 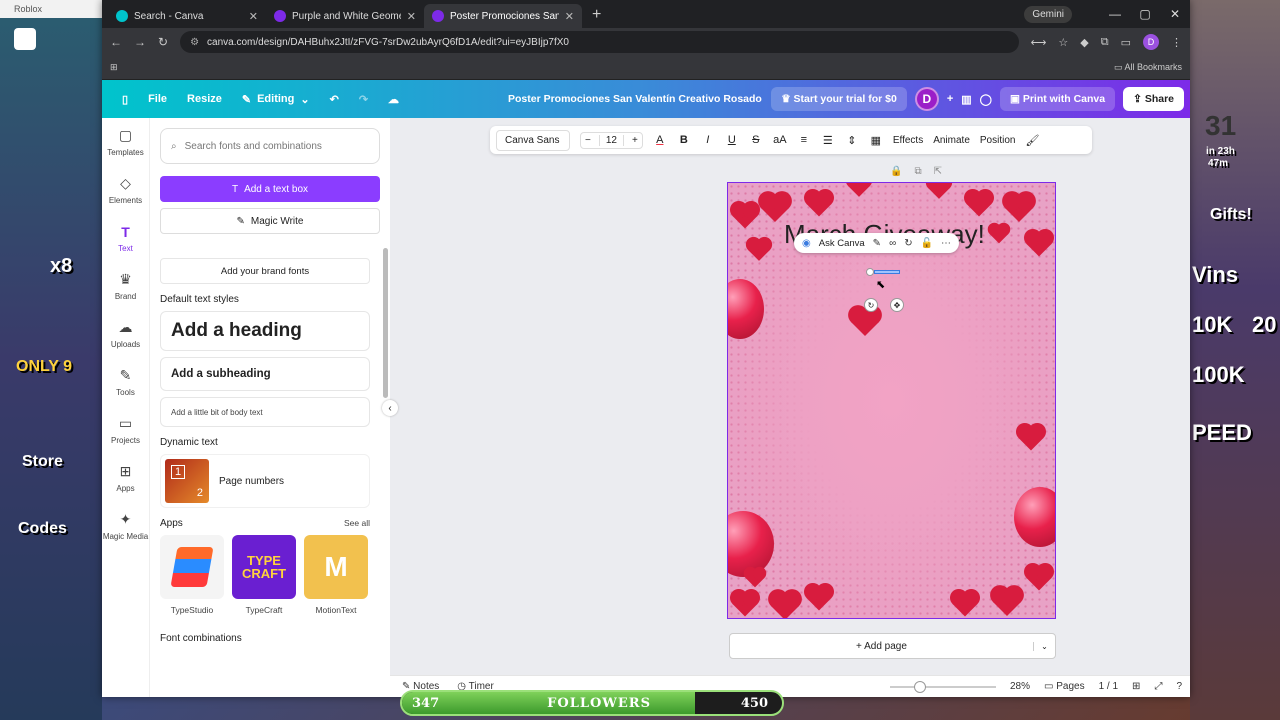 What do you see at coordinates (927, 243) in the screenshot?
I see `lock-icon: 🔓` at bounding box center [927, 243].